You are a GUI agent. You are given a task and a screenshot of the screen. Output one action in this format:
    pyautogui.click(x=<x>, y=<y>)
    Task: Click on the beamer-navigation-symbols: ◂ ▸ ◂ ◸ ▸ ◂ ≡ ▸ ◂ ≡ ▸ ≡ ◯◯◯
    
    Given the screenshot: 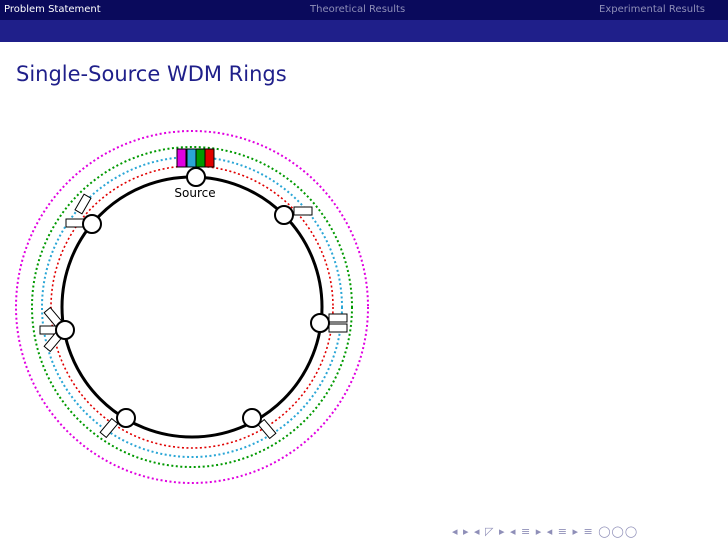 What is the action you would take?
    pyautogui.click(x=545, y=531)
    